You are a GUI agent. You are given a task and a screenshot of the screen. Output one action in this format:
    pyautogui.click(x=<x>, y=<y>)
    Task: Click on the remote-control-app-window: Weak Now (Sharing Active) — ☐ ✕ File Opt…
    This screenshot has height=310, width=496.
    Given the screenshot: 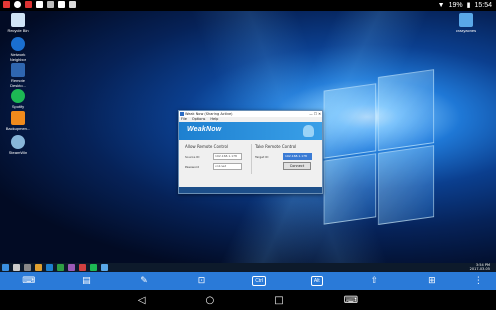 What is the action you would take?
    pyautogui.click(x=250, y=152)
    